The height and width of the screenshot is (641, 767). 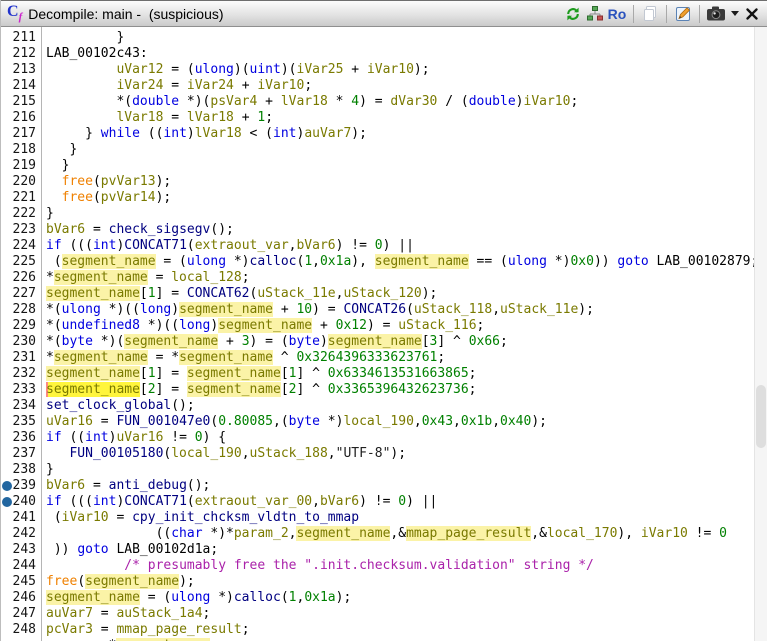 What do you see at coordinates (24, 53) in the screenshot?
I see `line-number: 212` at bounding box center [24, 53].